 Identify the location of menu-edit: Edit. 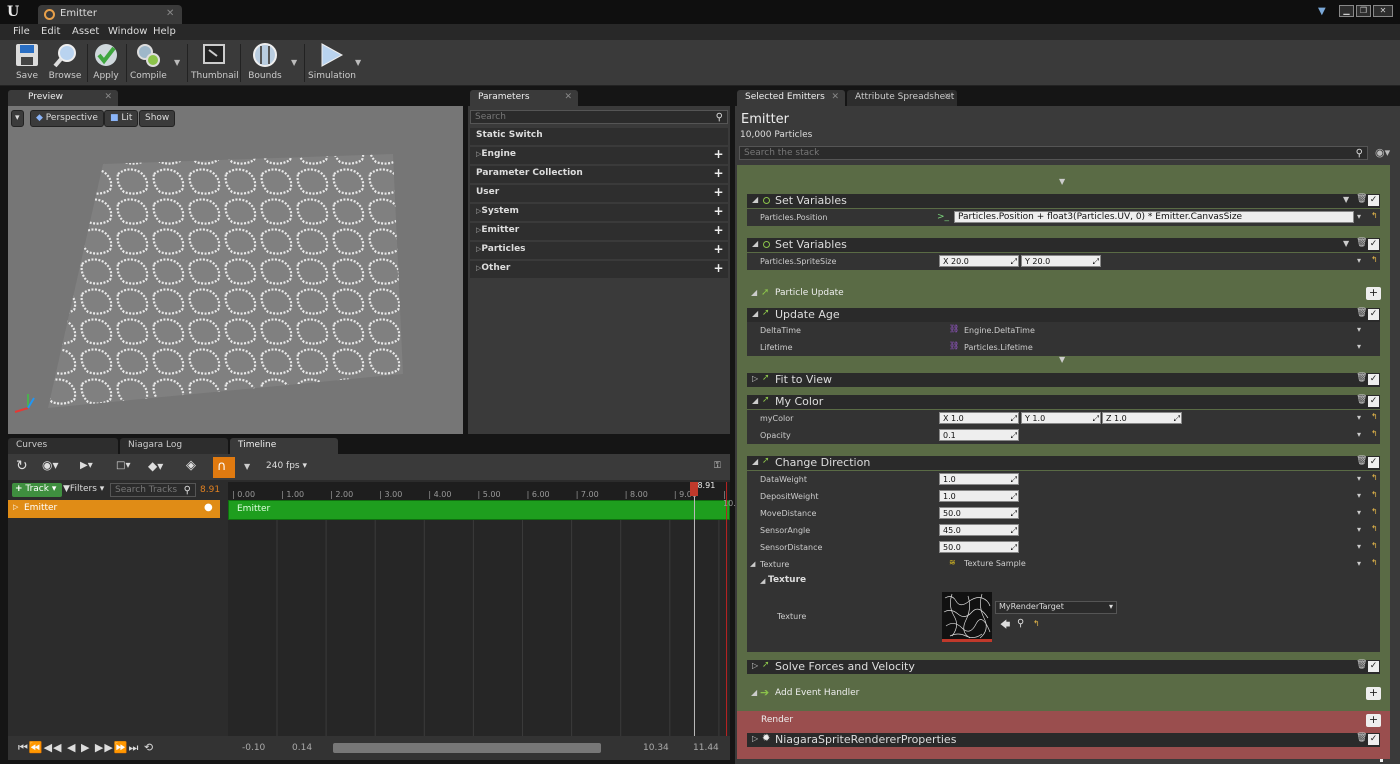
(50, 31).